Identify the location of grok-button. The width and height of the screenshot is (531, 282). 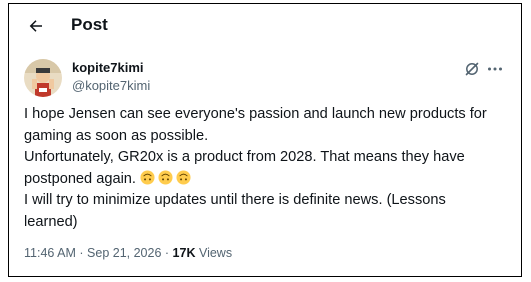
(472, 69).